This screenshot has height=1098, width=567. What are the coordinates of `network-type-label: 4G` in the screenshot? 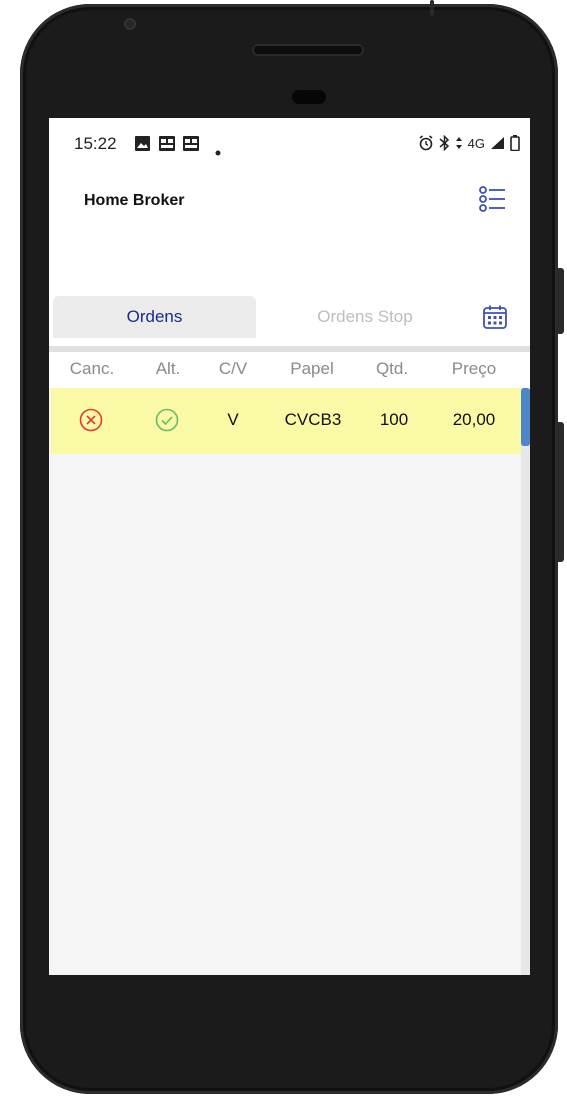 It's located at (476, 143).